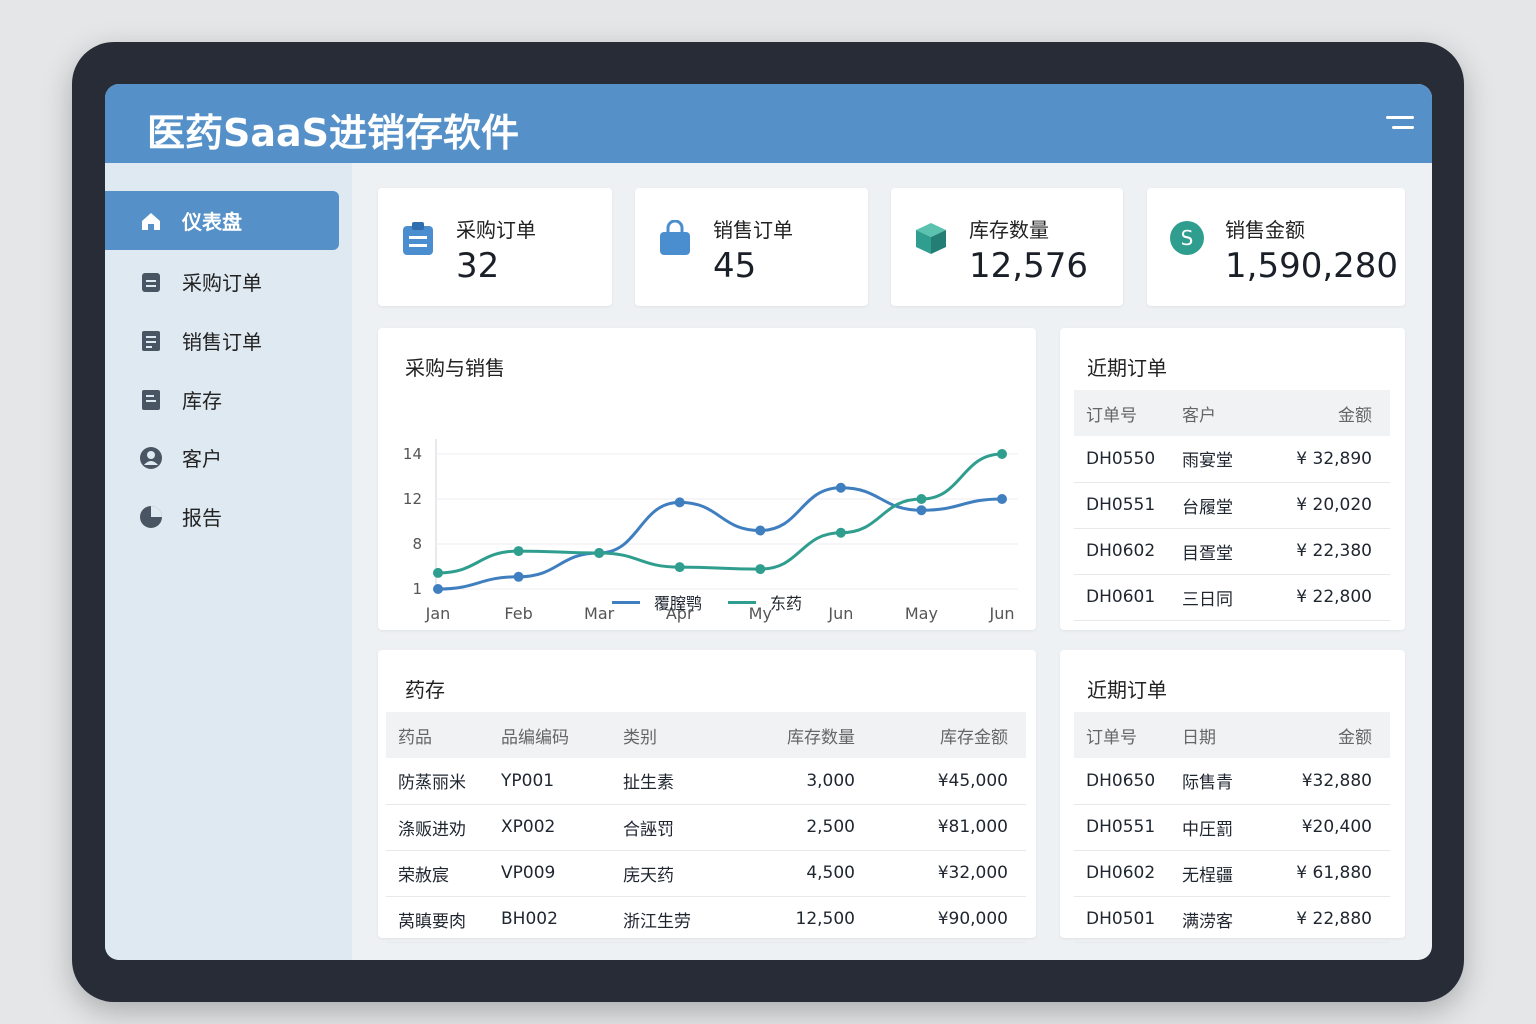 This screenshot has height=1024, width=1536. I want to click on menu-icon, so click(1399, 125).